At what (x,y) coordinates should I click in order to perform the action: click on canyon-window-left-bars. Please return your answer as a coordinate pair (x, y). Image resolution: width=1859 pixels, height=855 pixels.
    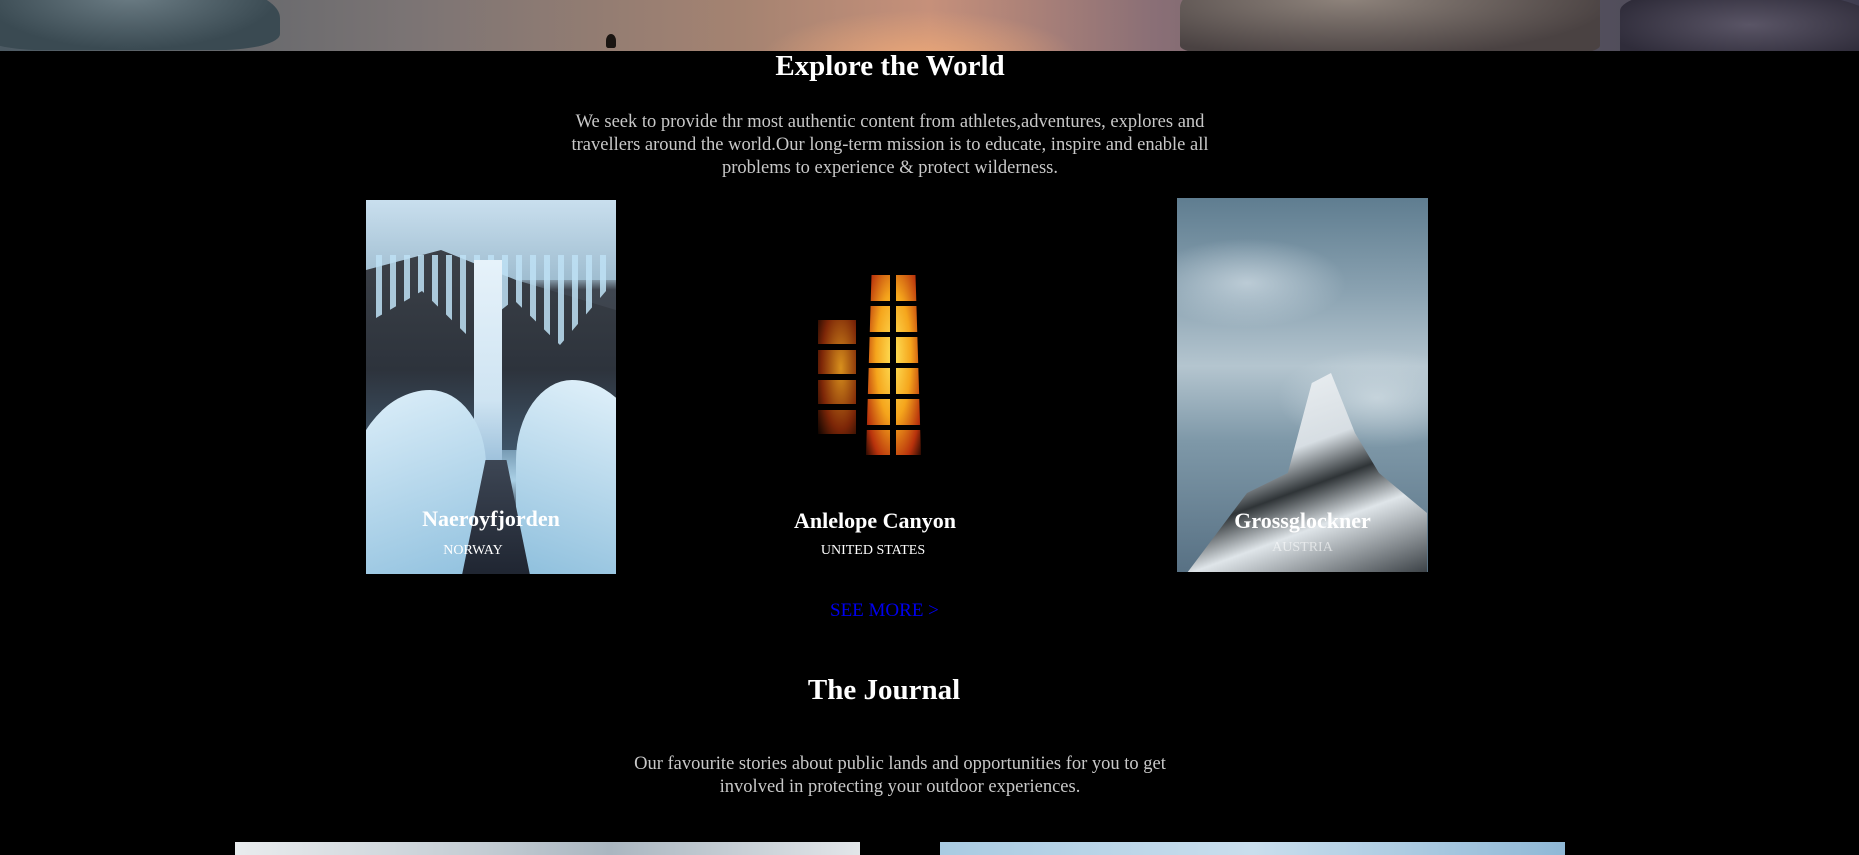
    Looking at the image, I should click on (837, 380).